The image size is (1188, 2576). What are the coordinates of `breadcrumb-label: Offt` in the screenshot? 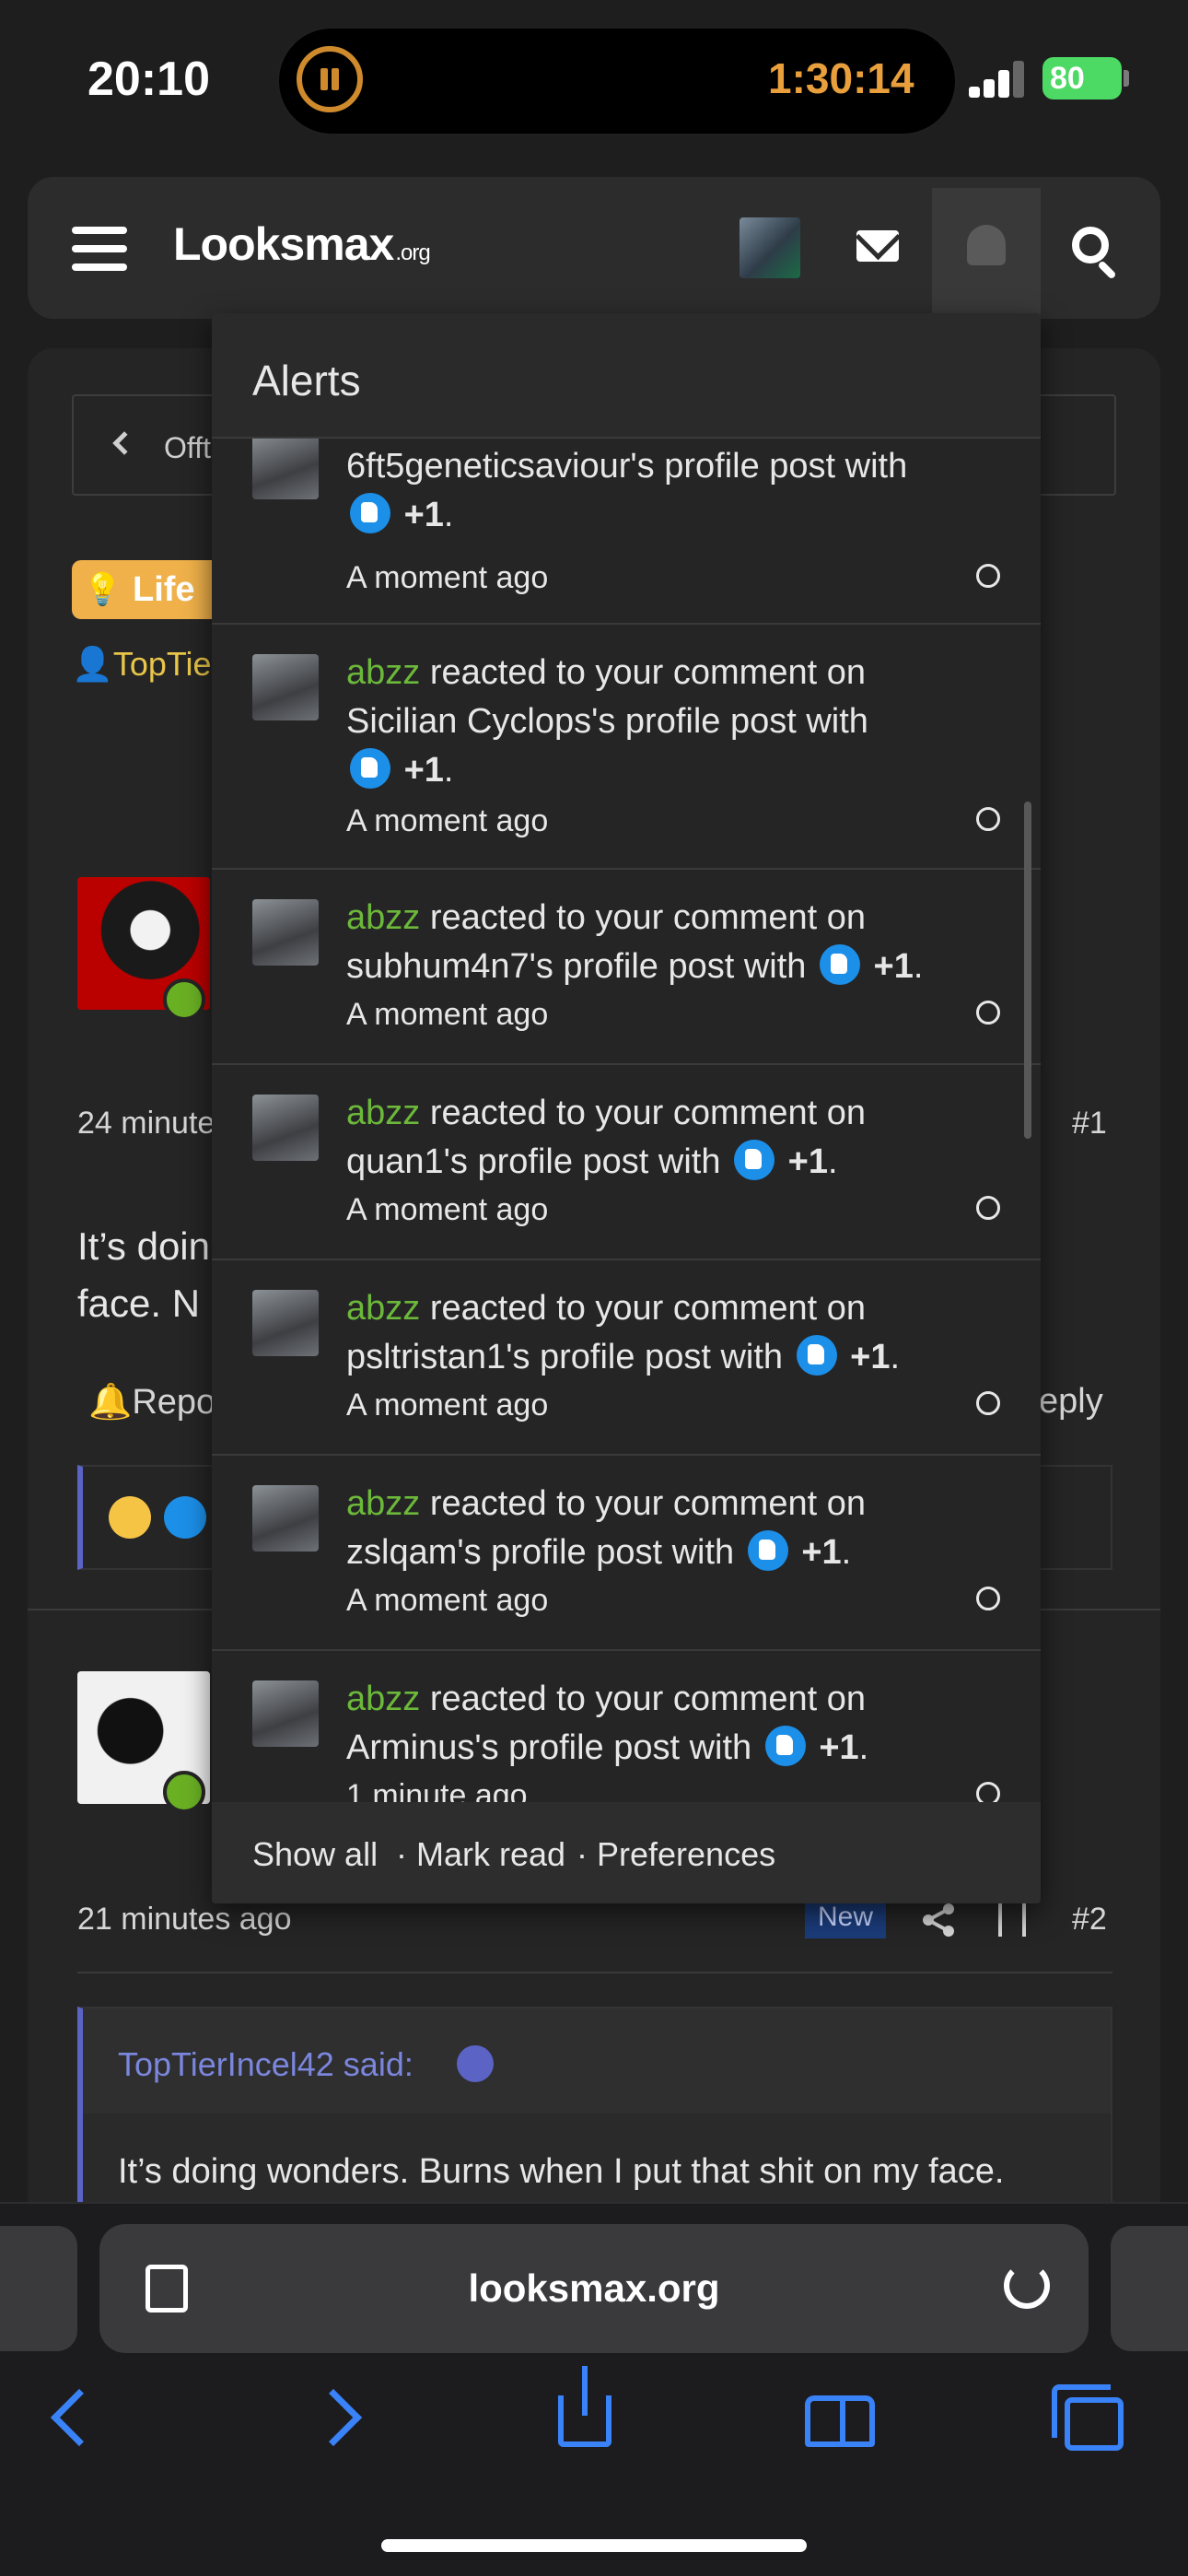 It's located at (187, 448).